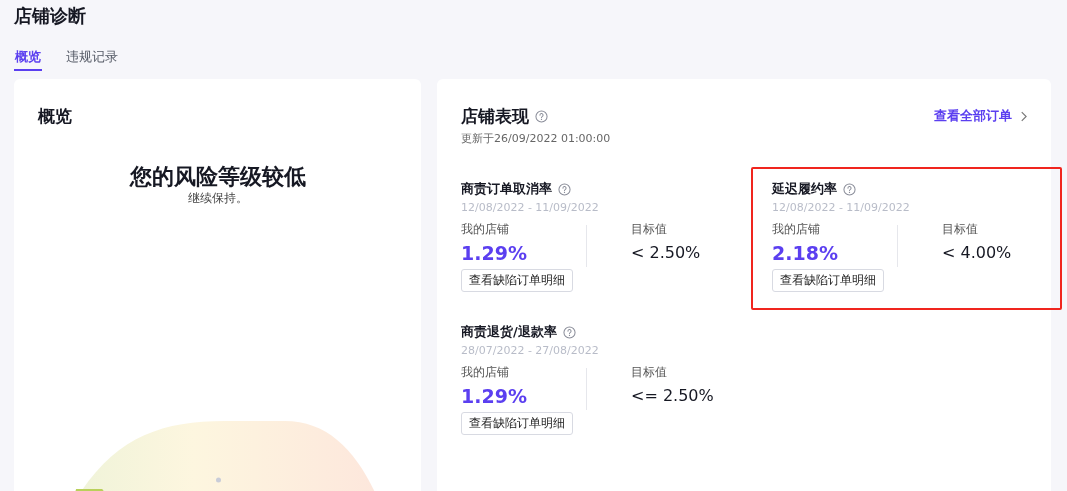  I want to click on tab: 违规记录, so click(92, 58).